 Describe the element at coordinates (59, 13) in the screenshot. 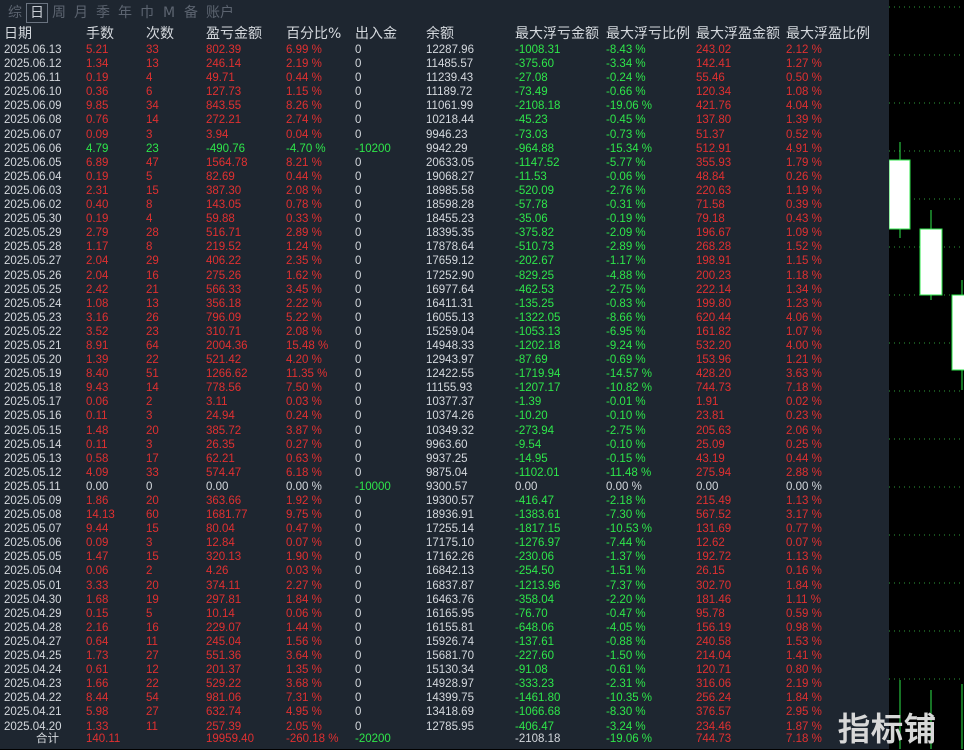

I see `tab-2: 周` at that location.